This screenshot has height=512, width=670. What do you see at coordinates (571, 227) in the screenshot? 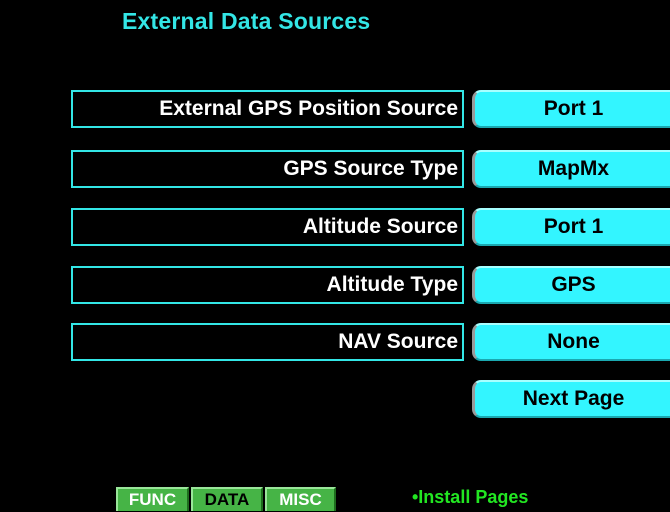
I see `altitude-source-button: Port 1` at bounding box center [571, 227].